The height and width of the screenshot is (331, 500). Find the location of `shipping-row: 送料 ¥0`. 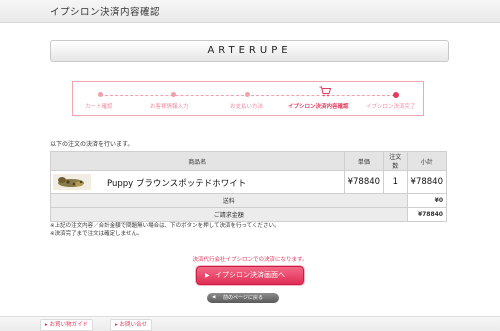

shipping-row: 送料 ¥0 is located at coordinates (249, 200).